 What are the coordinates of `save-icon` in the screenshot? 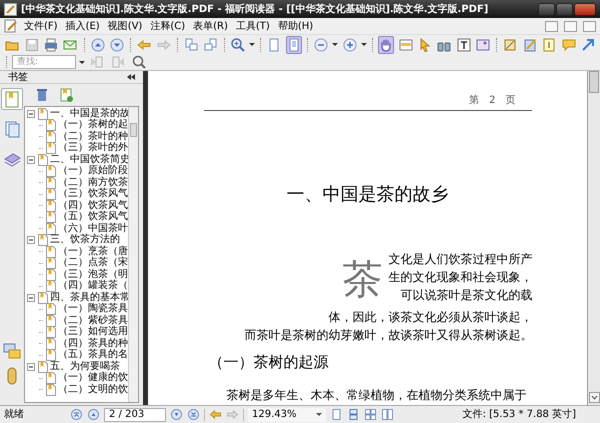 It's located at (31, 45).